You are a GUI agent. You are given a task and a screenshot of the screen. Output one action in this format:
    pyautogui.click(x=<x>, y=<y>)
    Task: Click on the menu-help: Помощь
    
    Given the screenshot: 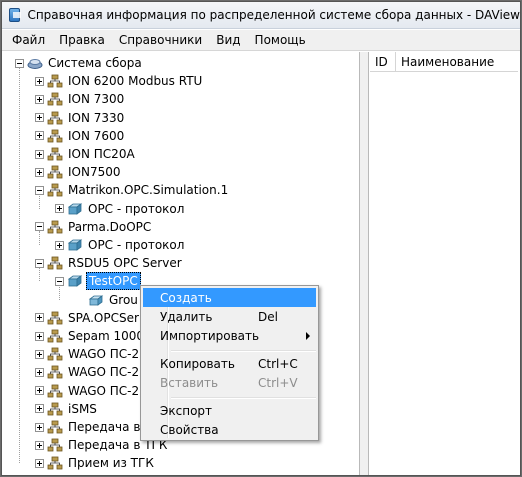 What is the action you would take?
    pyautogui.click(x=280, y=40)
    